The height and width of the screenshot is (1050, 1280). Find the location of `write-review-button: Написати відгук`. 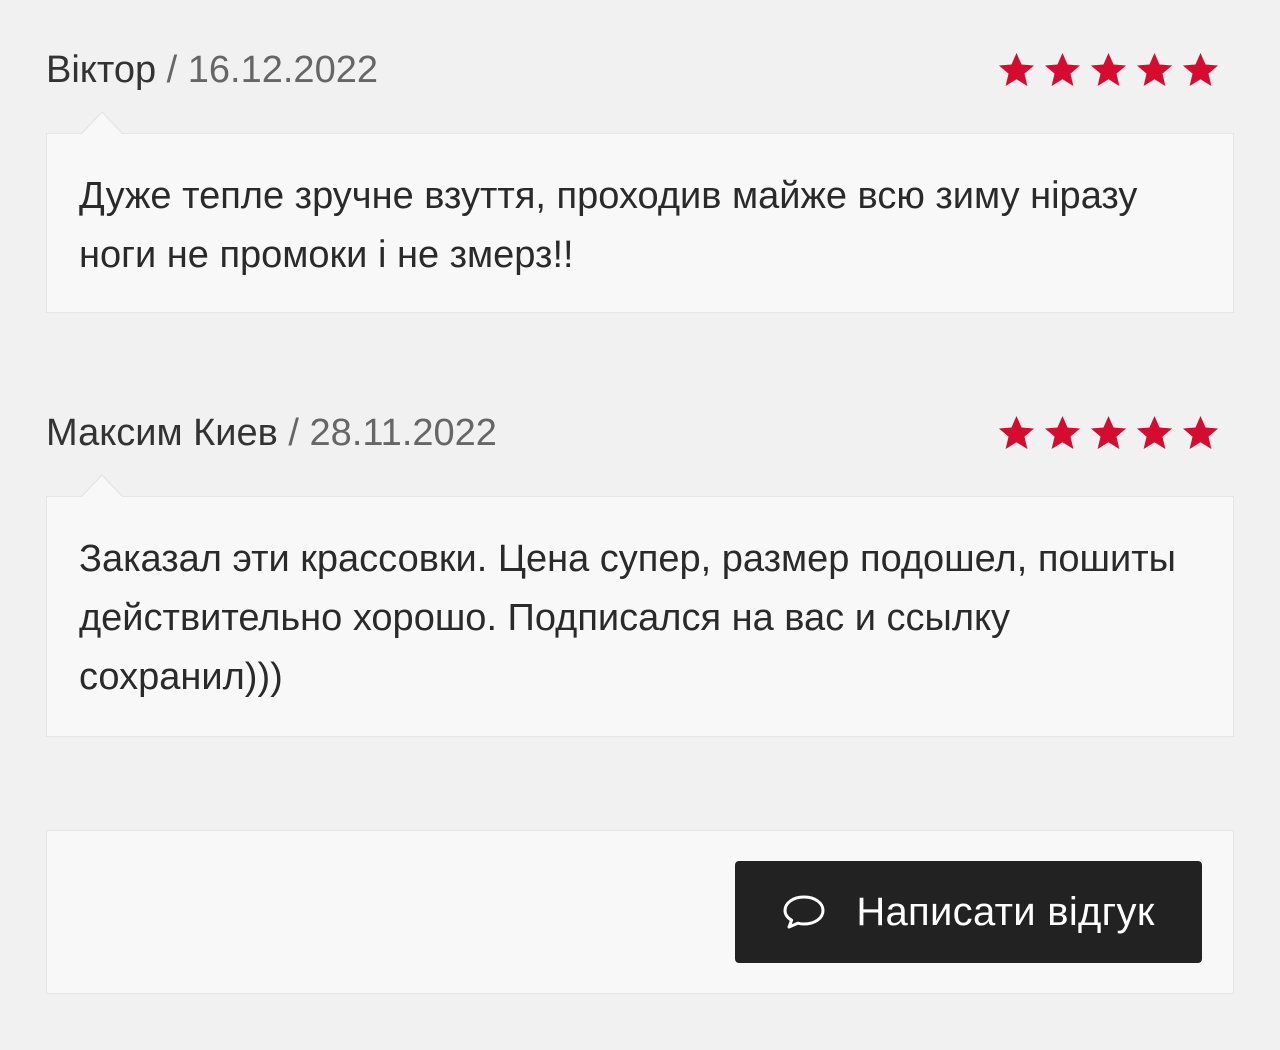

write-review-button: Написати відгук is located at coordinates (968, 912).